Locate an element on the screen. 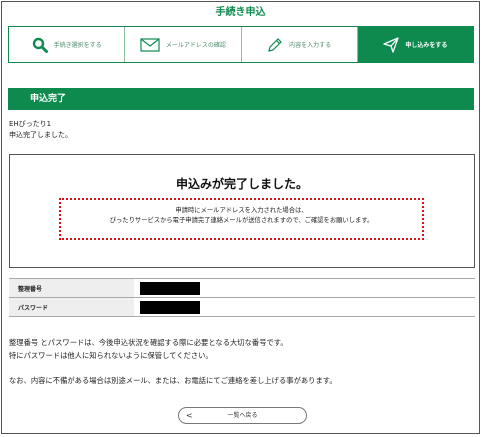 The height and width of the screenshot is (437, 483). step-select-procedure: 手続き選択をする is located at coordinates (67, 44).